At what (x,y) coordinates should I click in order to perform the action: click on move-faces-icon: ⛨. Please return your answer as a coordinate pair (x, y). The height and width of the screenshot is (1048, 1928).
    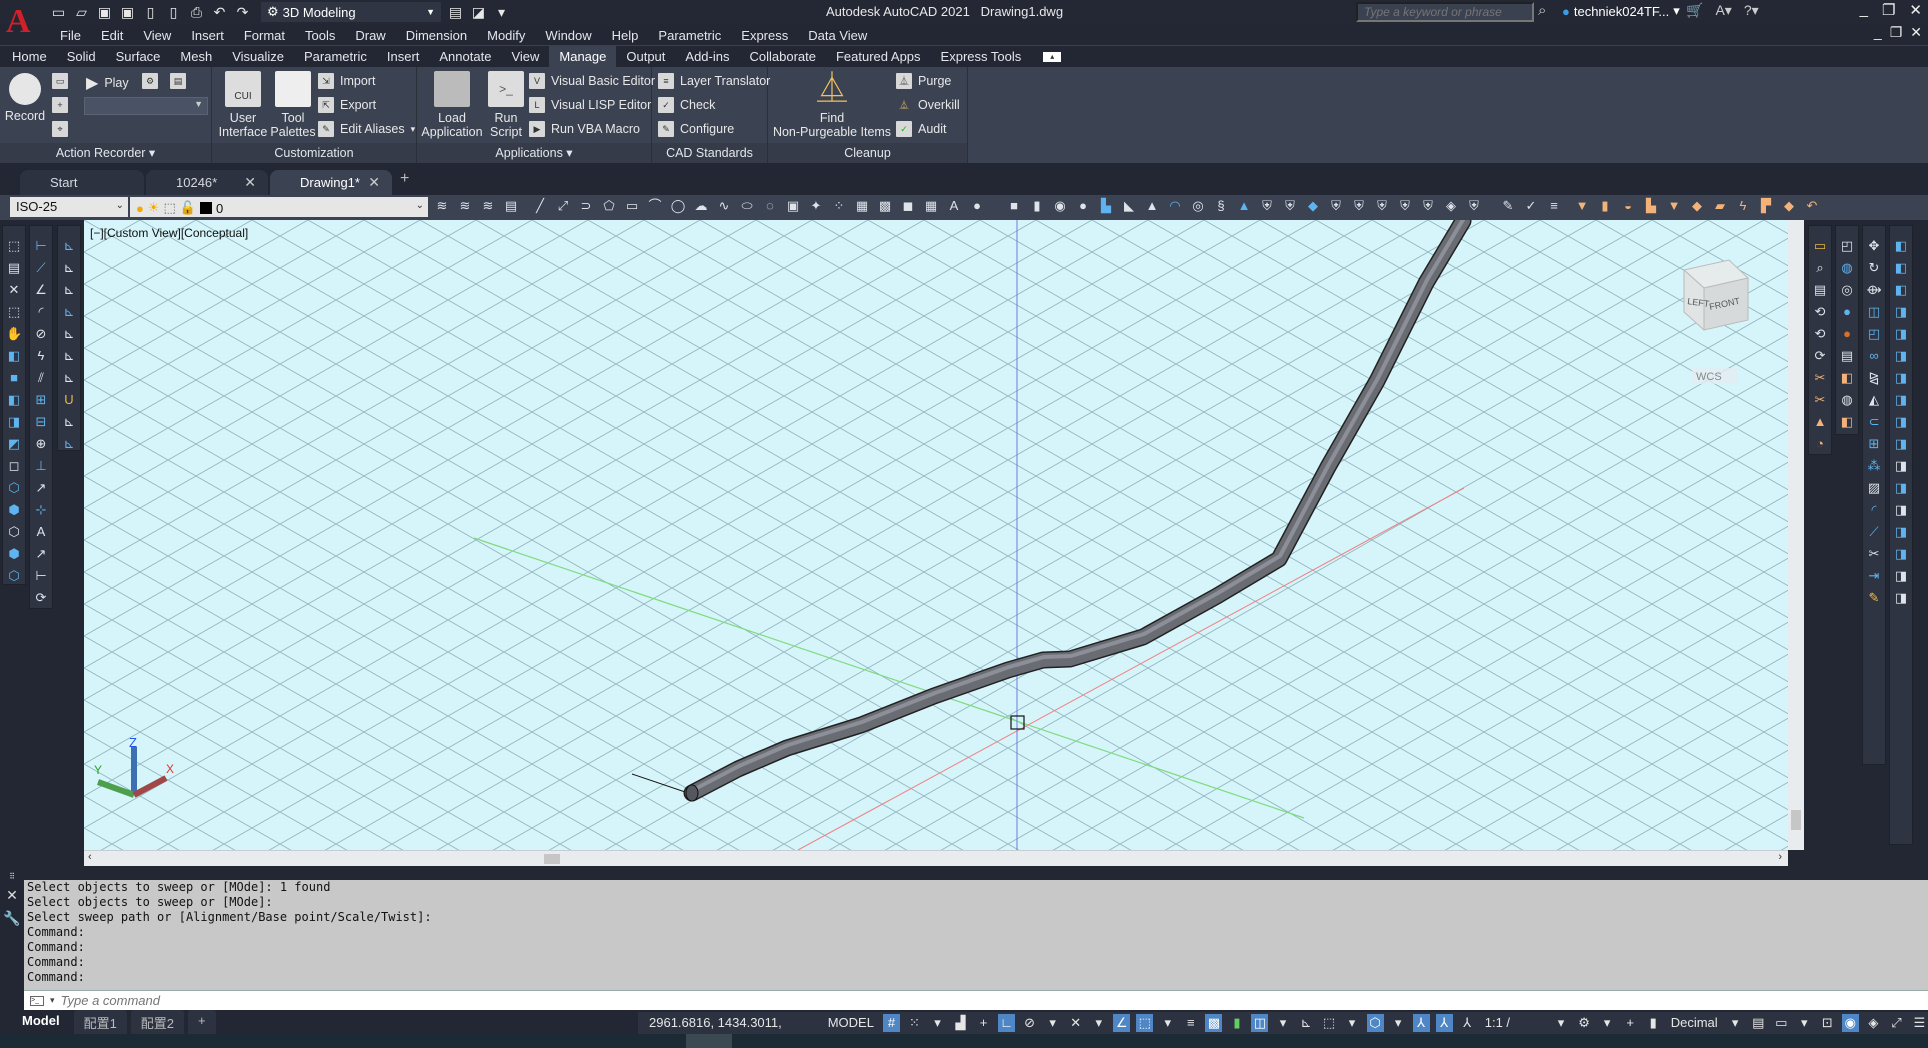
    Looking at the image, I should click on (1405, 206).